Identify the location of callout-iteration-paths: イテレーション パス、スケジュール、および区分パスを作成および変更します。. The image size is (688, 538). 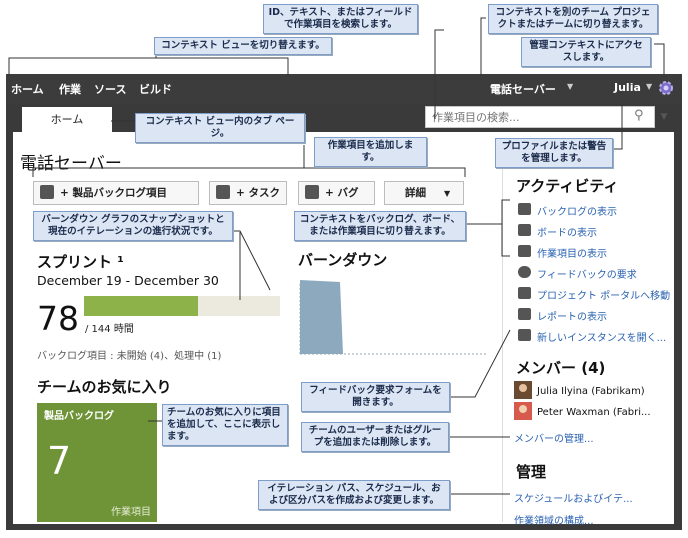
(354, 495).